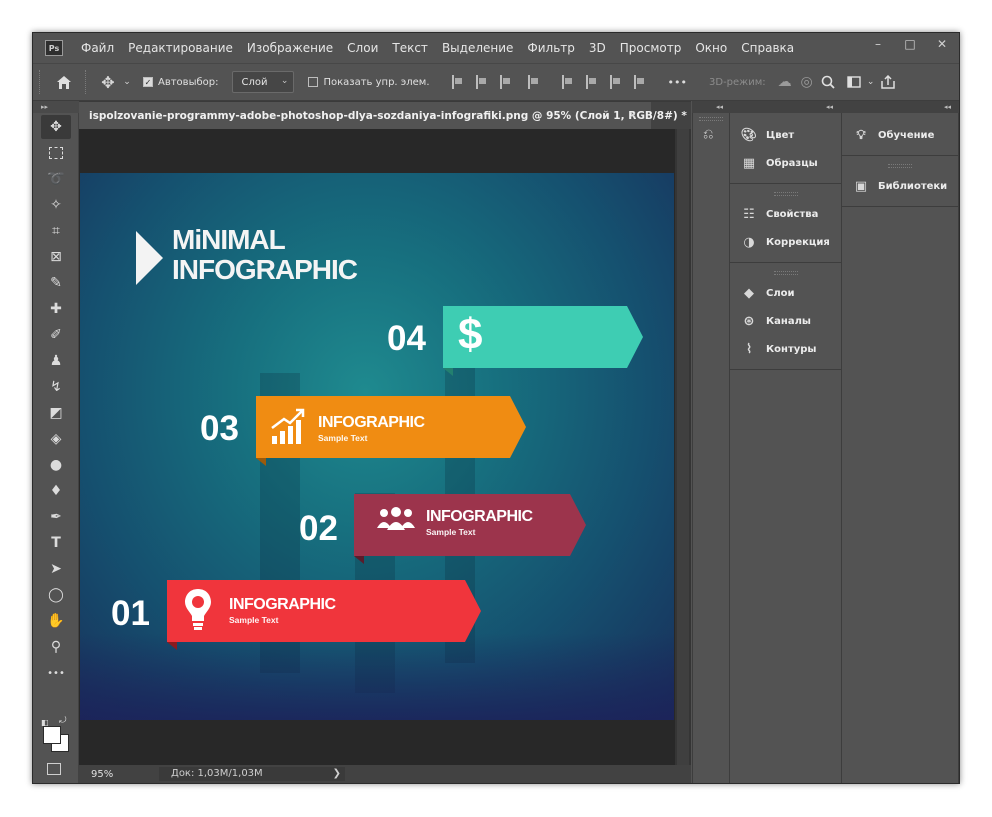  What do you see at coordinates (785, 293) in the screenshot?
I see `panel-item-layers: ◆ Слои` at bounding box center [785, 293].